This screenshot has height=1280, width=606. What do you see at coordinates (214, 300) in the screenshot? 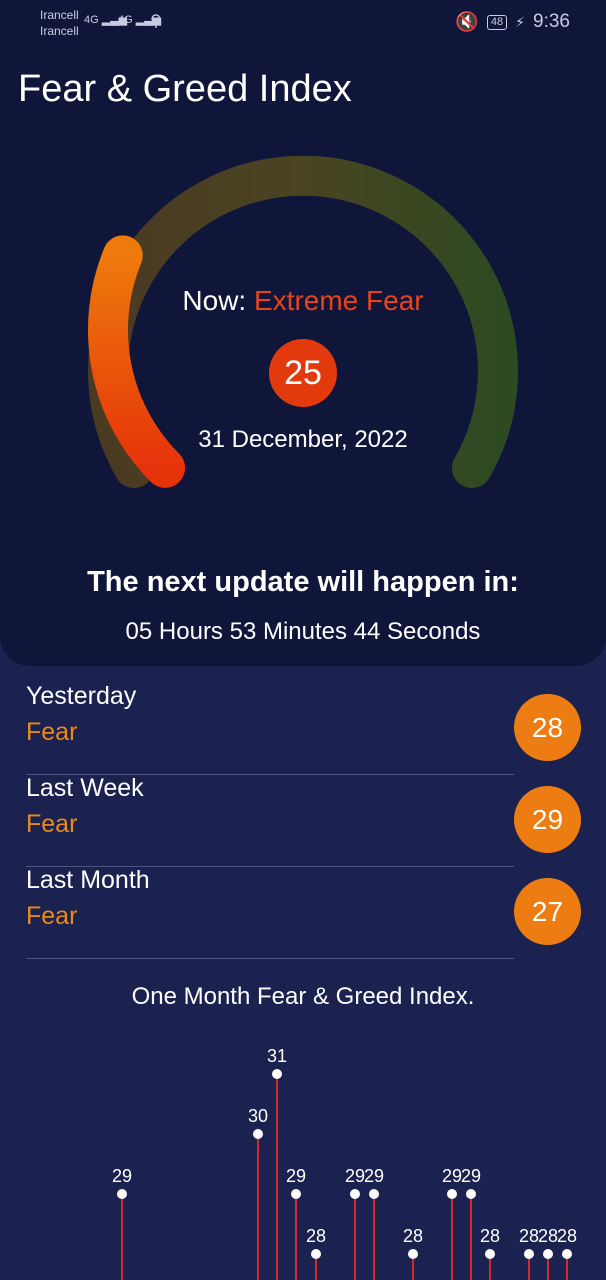
I see `now-label: Now:` at bounding box center [214, 300].